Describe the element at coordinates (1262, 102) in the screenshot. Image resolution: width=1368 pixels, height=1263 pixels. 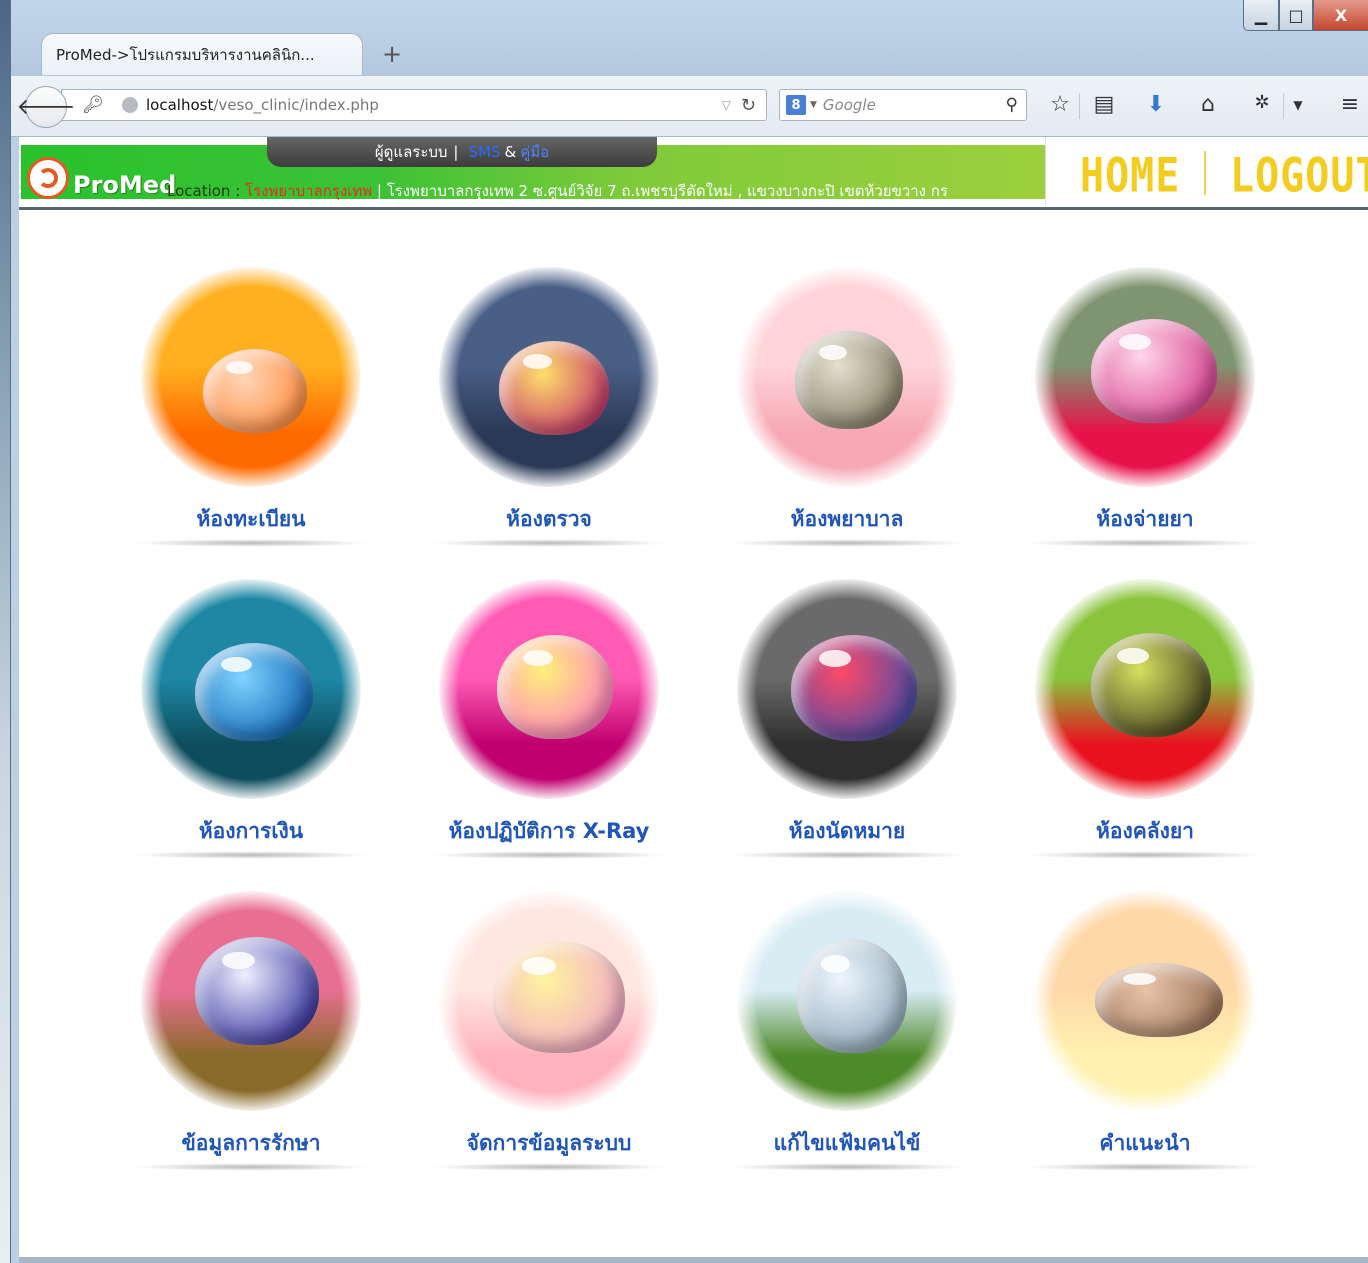
I see `addon-bug-icon: ✲` at that location.